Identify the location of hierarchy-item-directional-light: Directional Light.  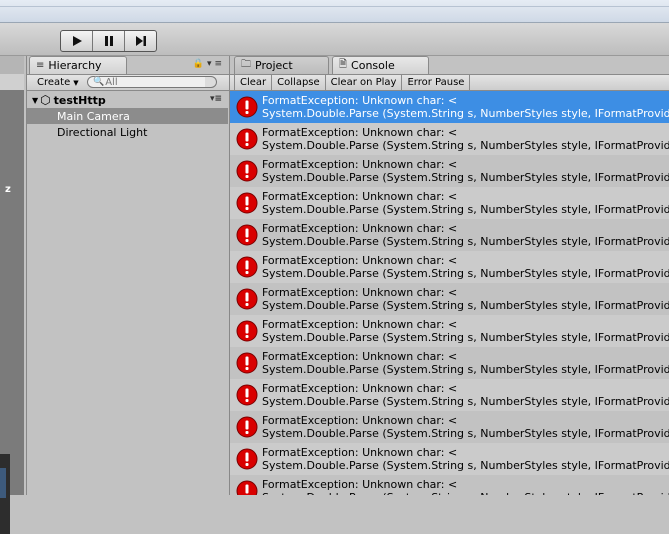
(127, 132).